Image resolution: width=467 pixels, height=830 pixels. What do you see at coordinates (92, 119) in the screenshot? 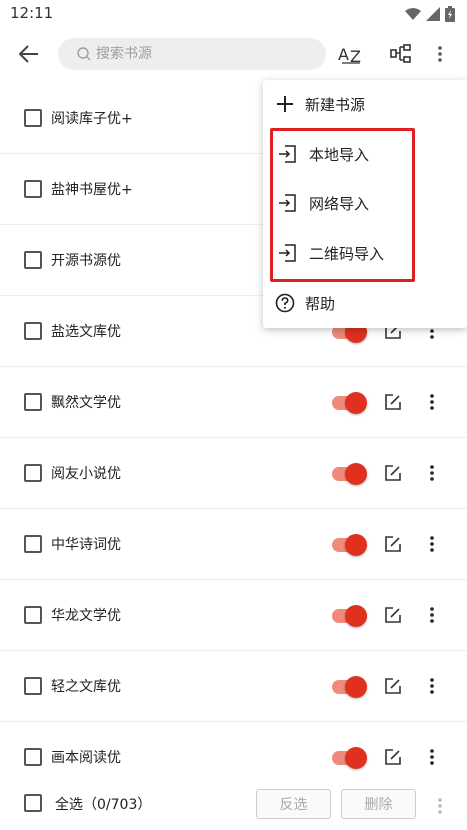
I see `source-name: 阅读库子优+` at bounding box center [92, 119].